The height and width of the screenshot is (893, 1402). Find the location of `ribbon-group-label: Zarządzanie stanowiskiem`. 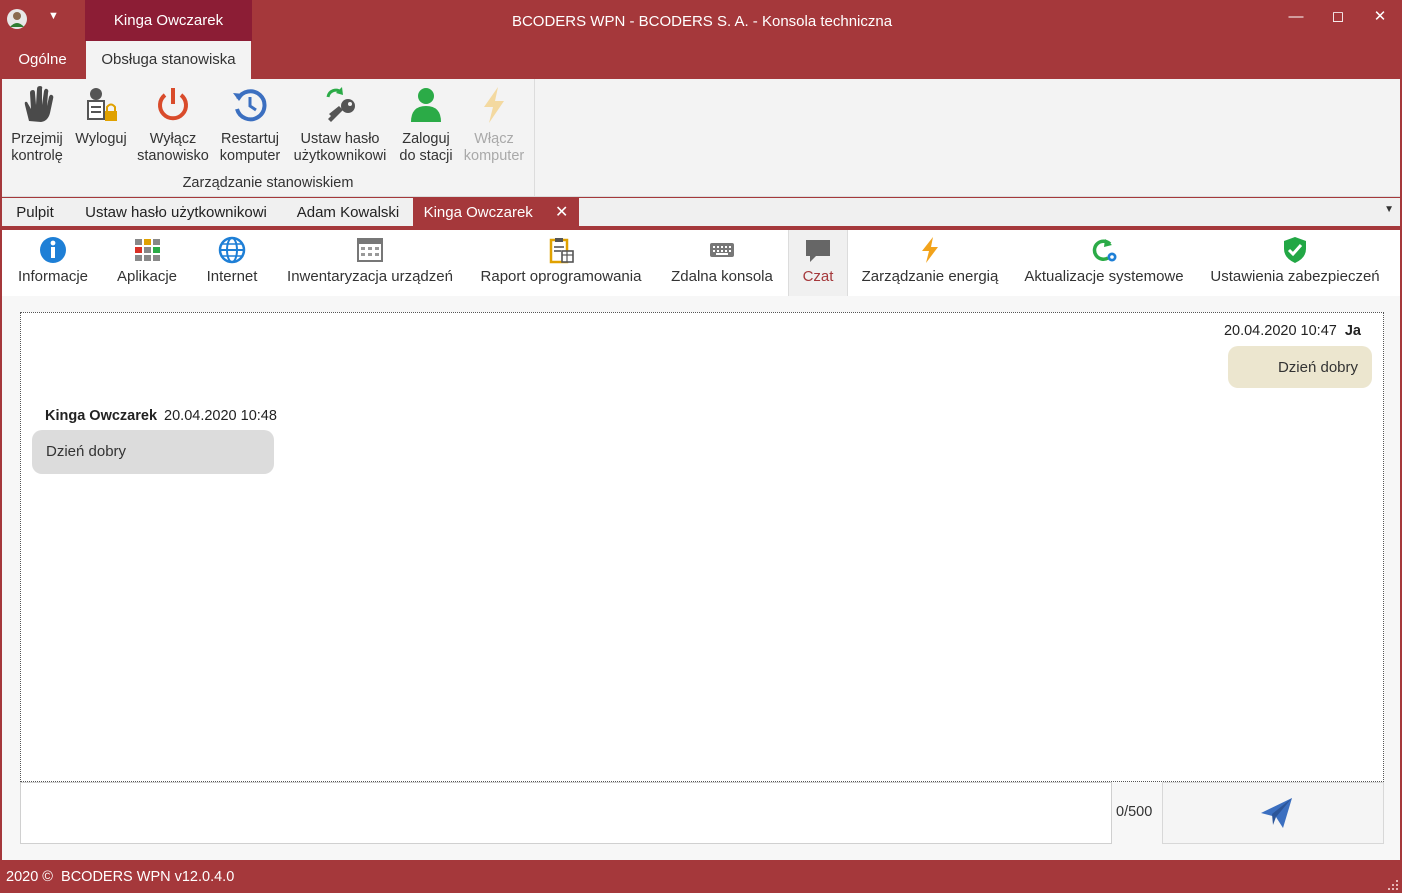

ribbon-group-label: Zarządzanie stanowiskiem is located at coordinates (268, 183).